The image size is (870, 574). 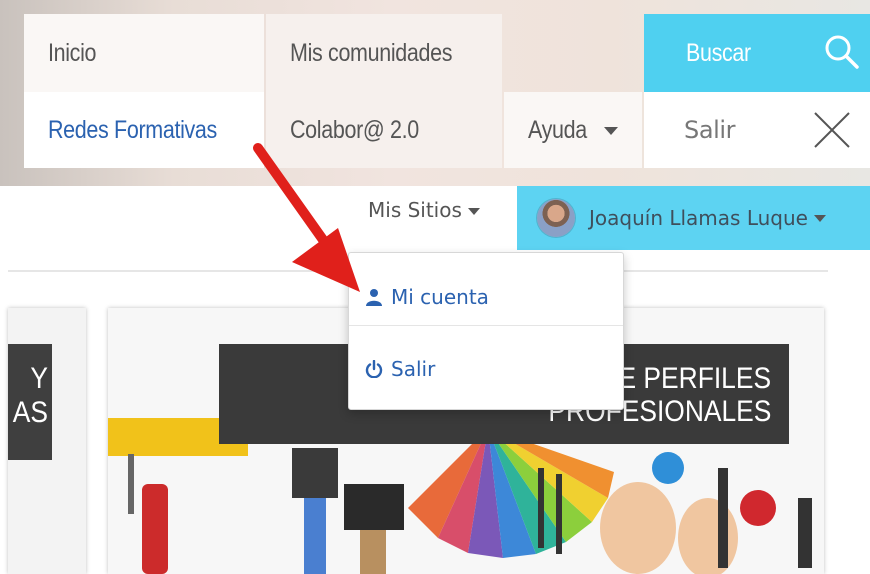 I want to click on menu-item-mis-comunidades: Mis comunidades, so click(x=384, y=53).